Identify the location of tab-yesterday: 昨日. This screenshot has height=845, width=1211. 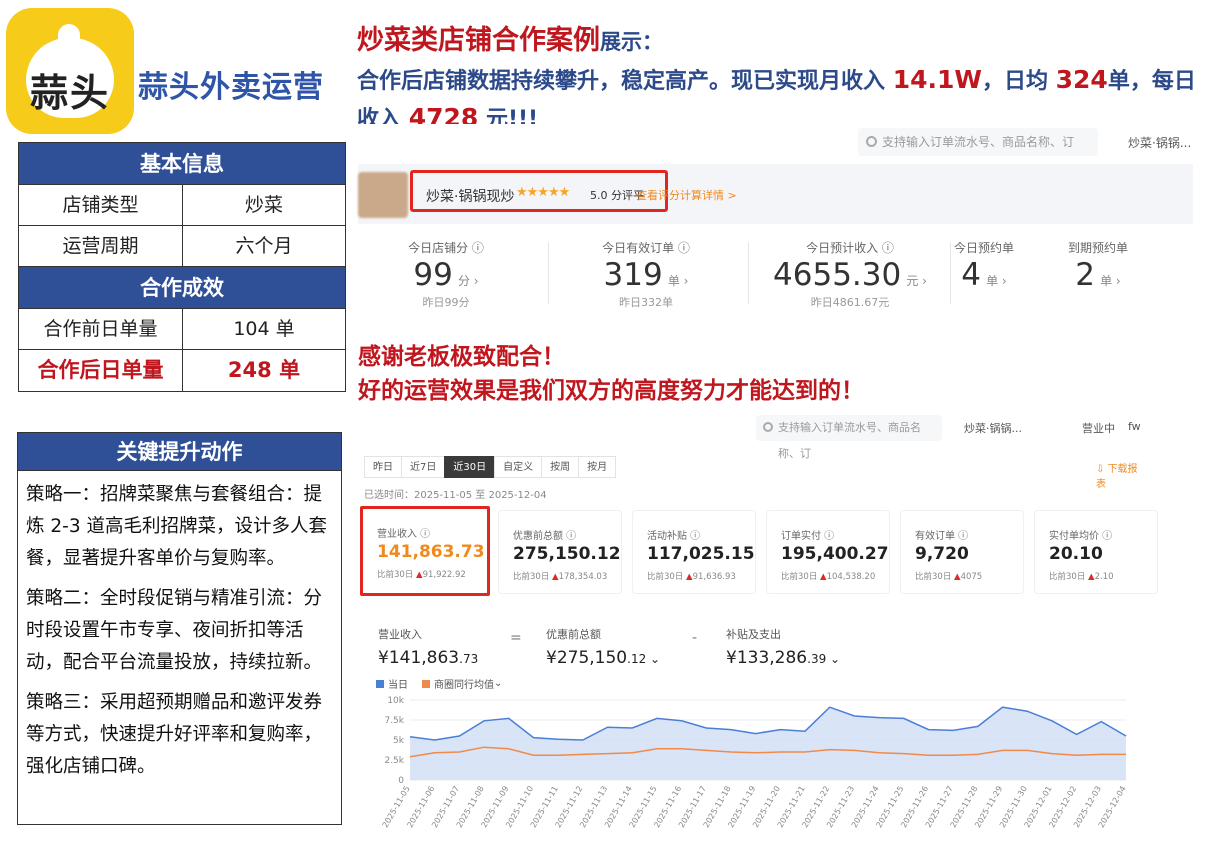
(383, 467).